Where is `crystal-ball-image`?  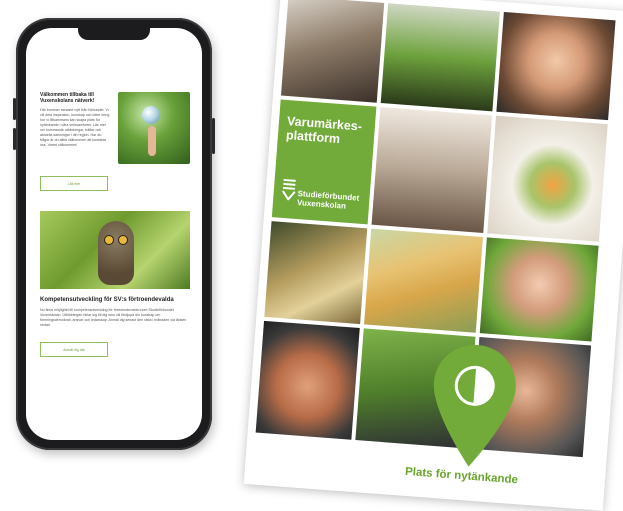
crystal-ball-image is located at coordinates (154, 128).